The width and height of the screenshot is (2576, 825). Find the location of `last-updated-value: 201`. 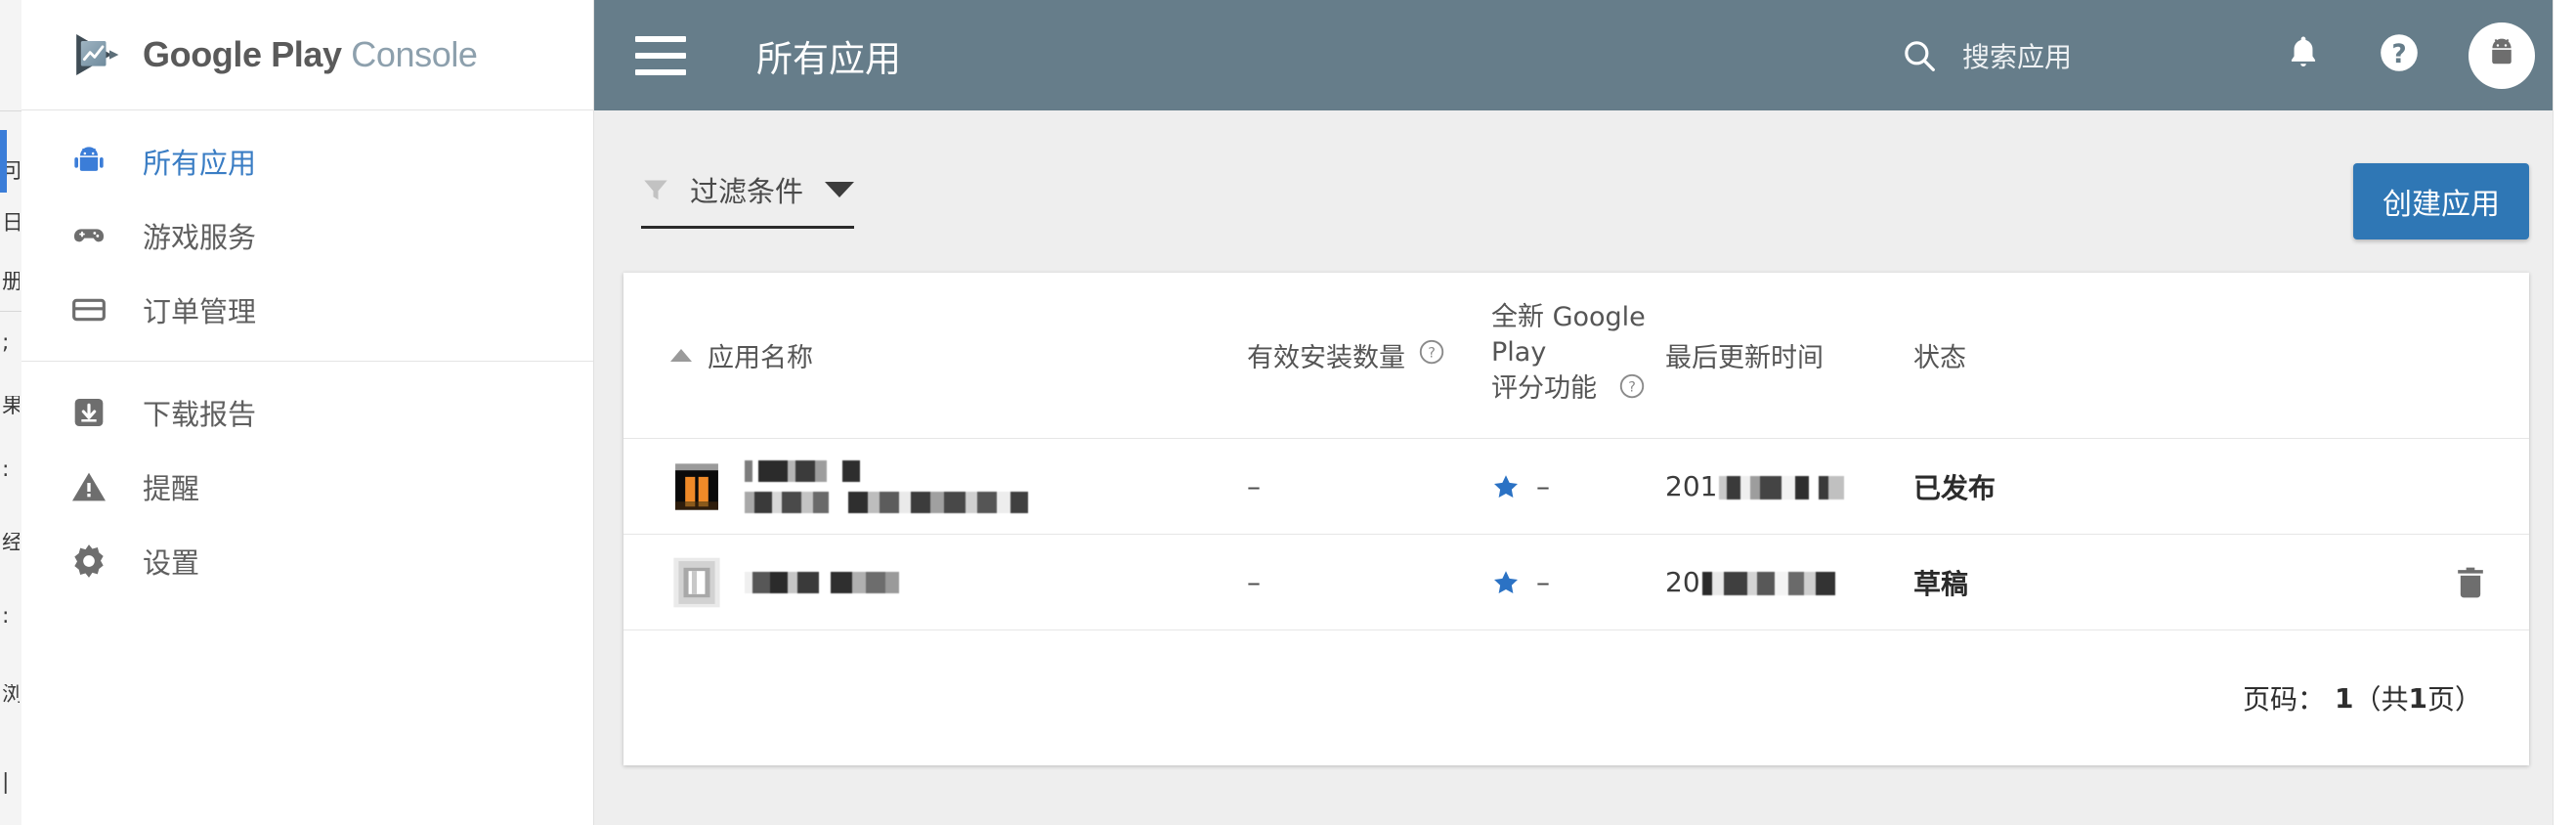

last-updated-value: 201 is located at coordinates (1755, 486).